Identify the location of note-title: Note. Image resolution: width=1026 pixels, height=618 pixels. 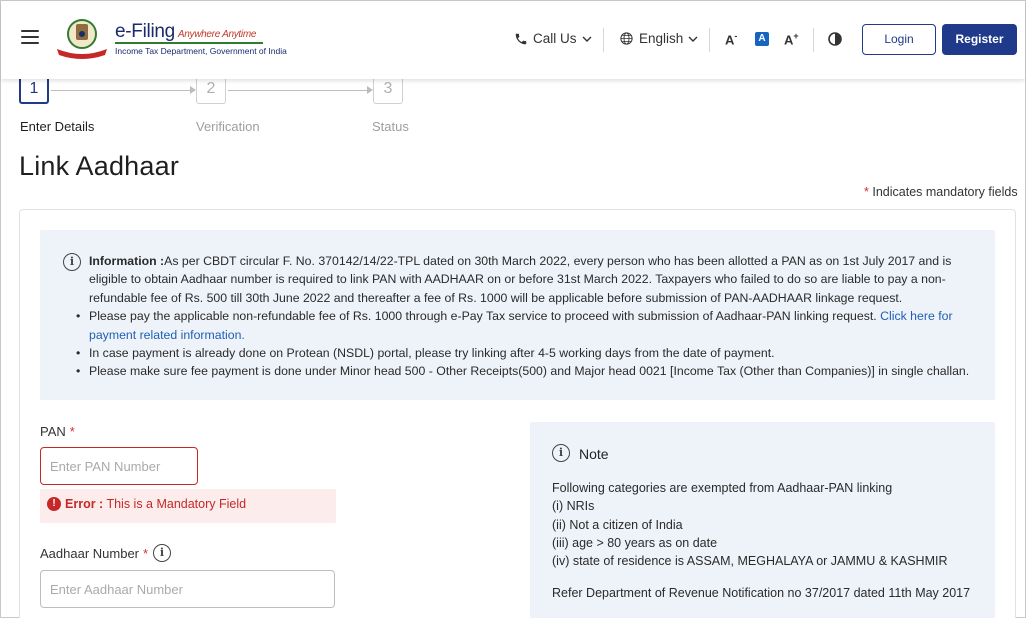
(594, 454).